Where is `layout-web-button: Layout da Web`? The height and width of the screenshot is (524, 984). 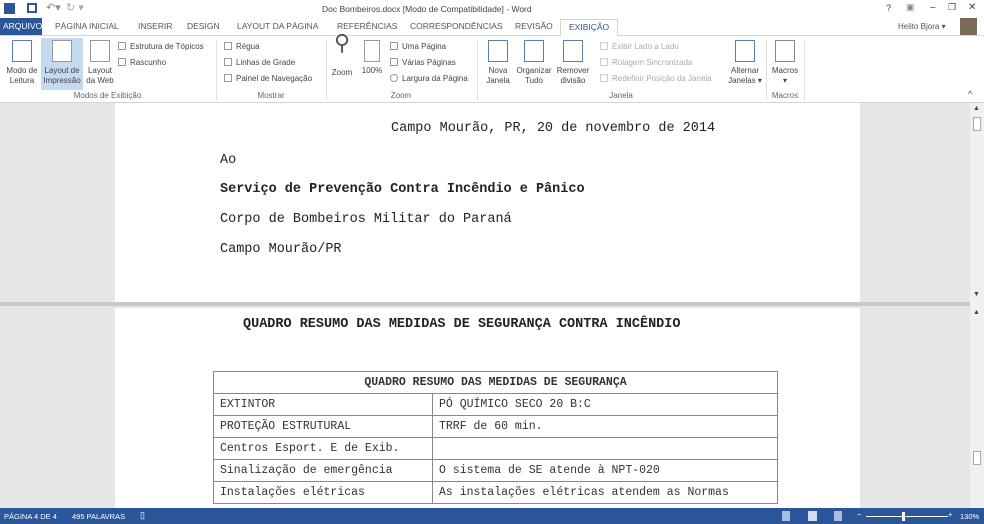
layout-web-button: Layout da Web is located at coordinates (100, 62).